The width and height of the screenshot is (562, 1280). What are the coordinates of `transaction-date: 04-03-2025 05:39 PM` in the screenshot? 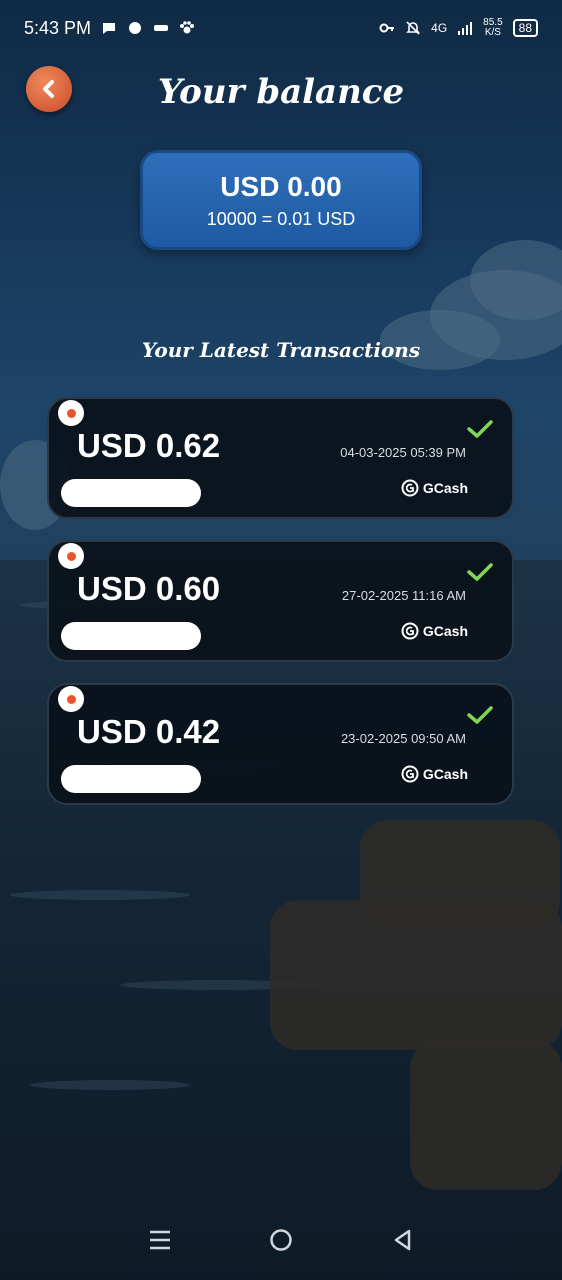 It's located at (403, 452).